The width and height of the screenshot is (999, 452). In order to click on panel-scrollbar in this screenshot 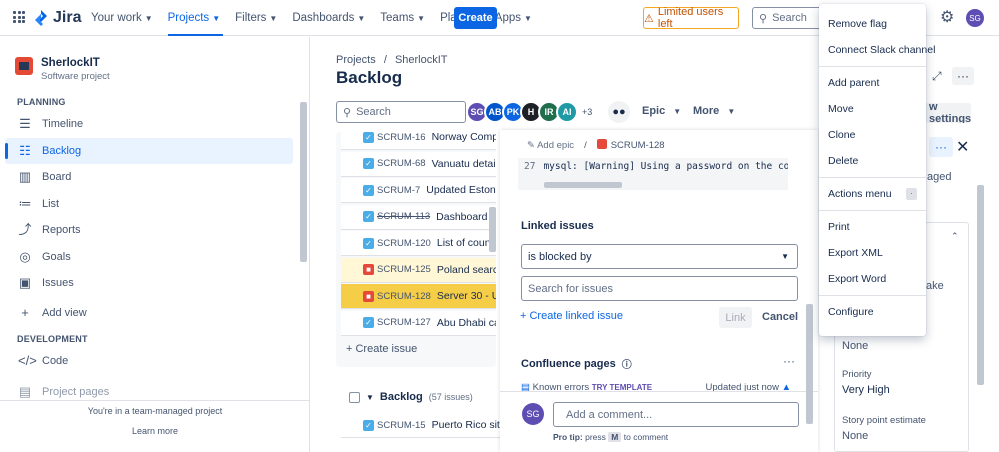, I will do `click(810, 365)`.